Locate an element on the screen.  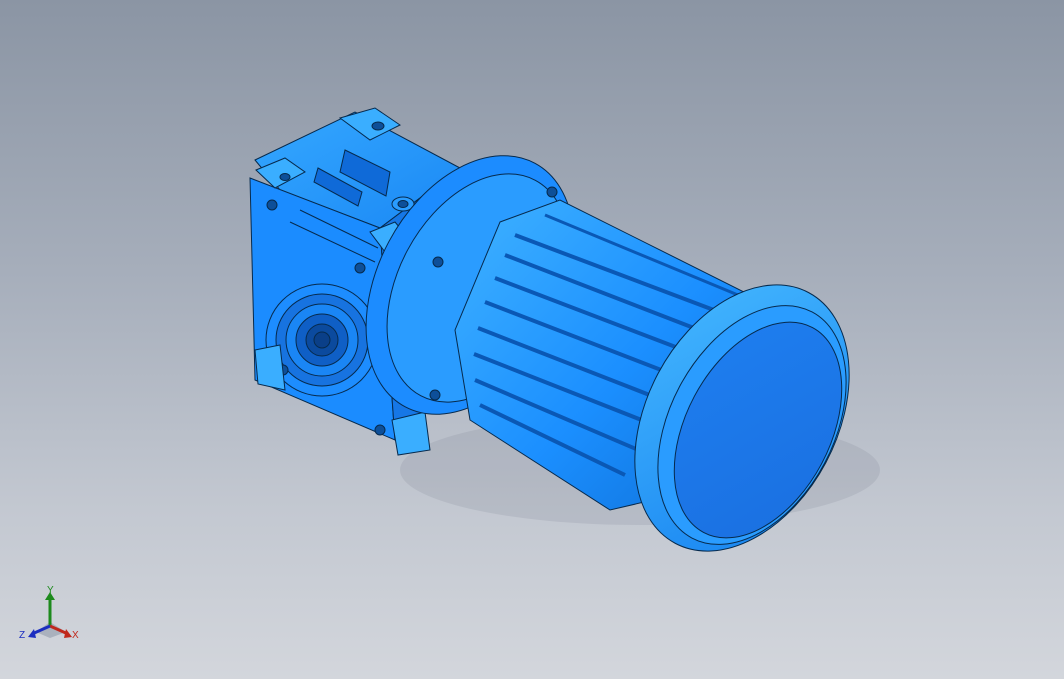
axis-y-label: Y is located at coordinates (50, 590).